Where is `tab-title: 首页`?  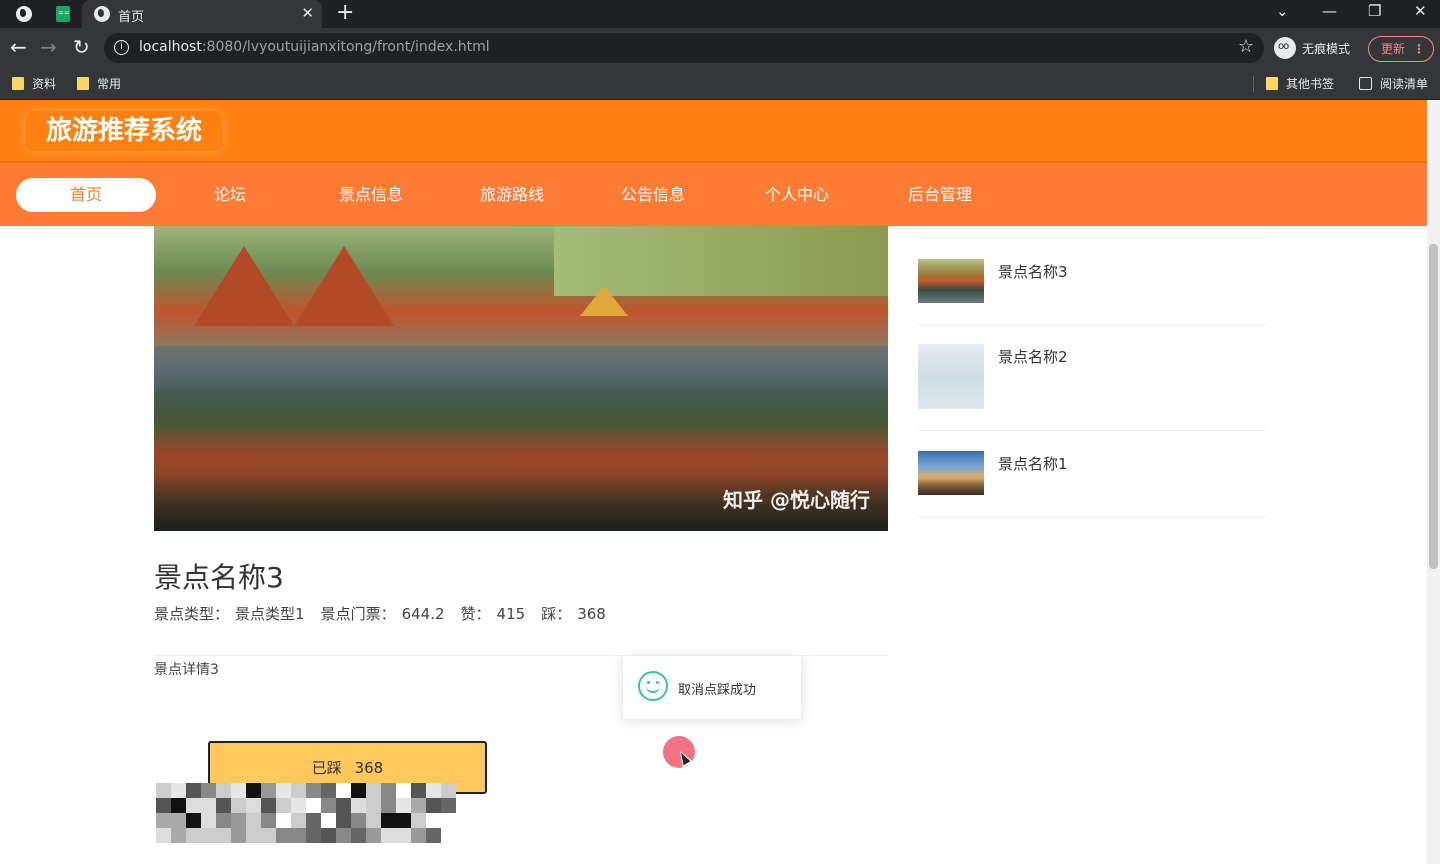
tab-title: 首页 is located at coordinates (131, 17).